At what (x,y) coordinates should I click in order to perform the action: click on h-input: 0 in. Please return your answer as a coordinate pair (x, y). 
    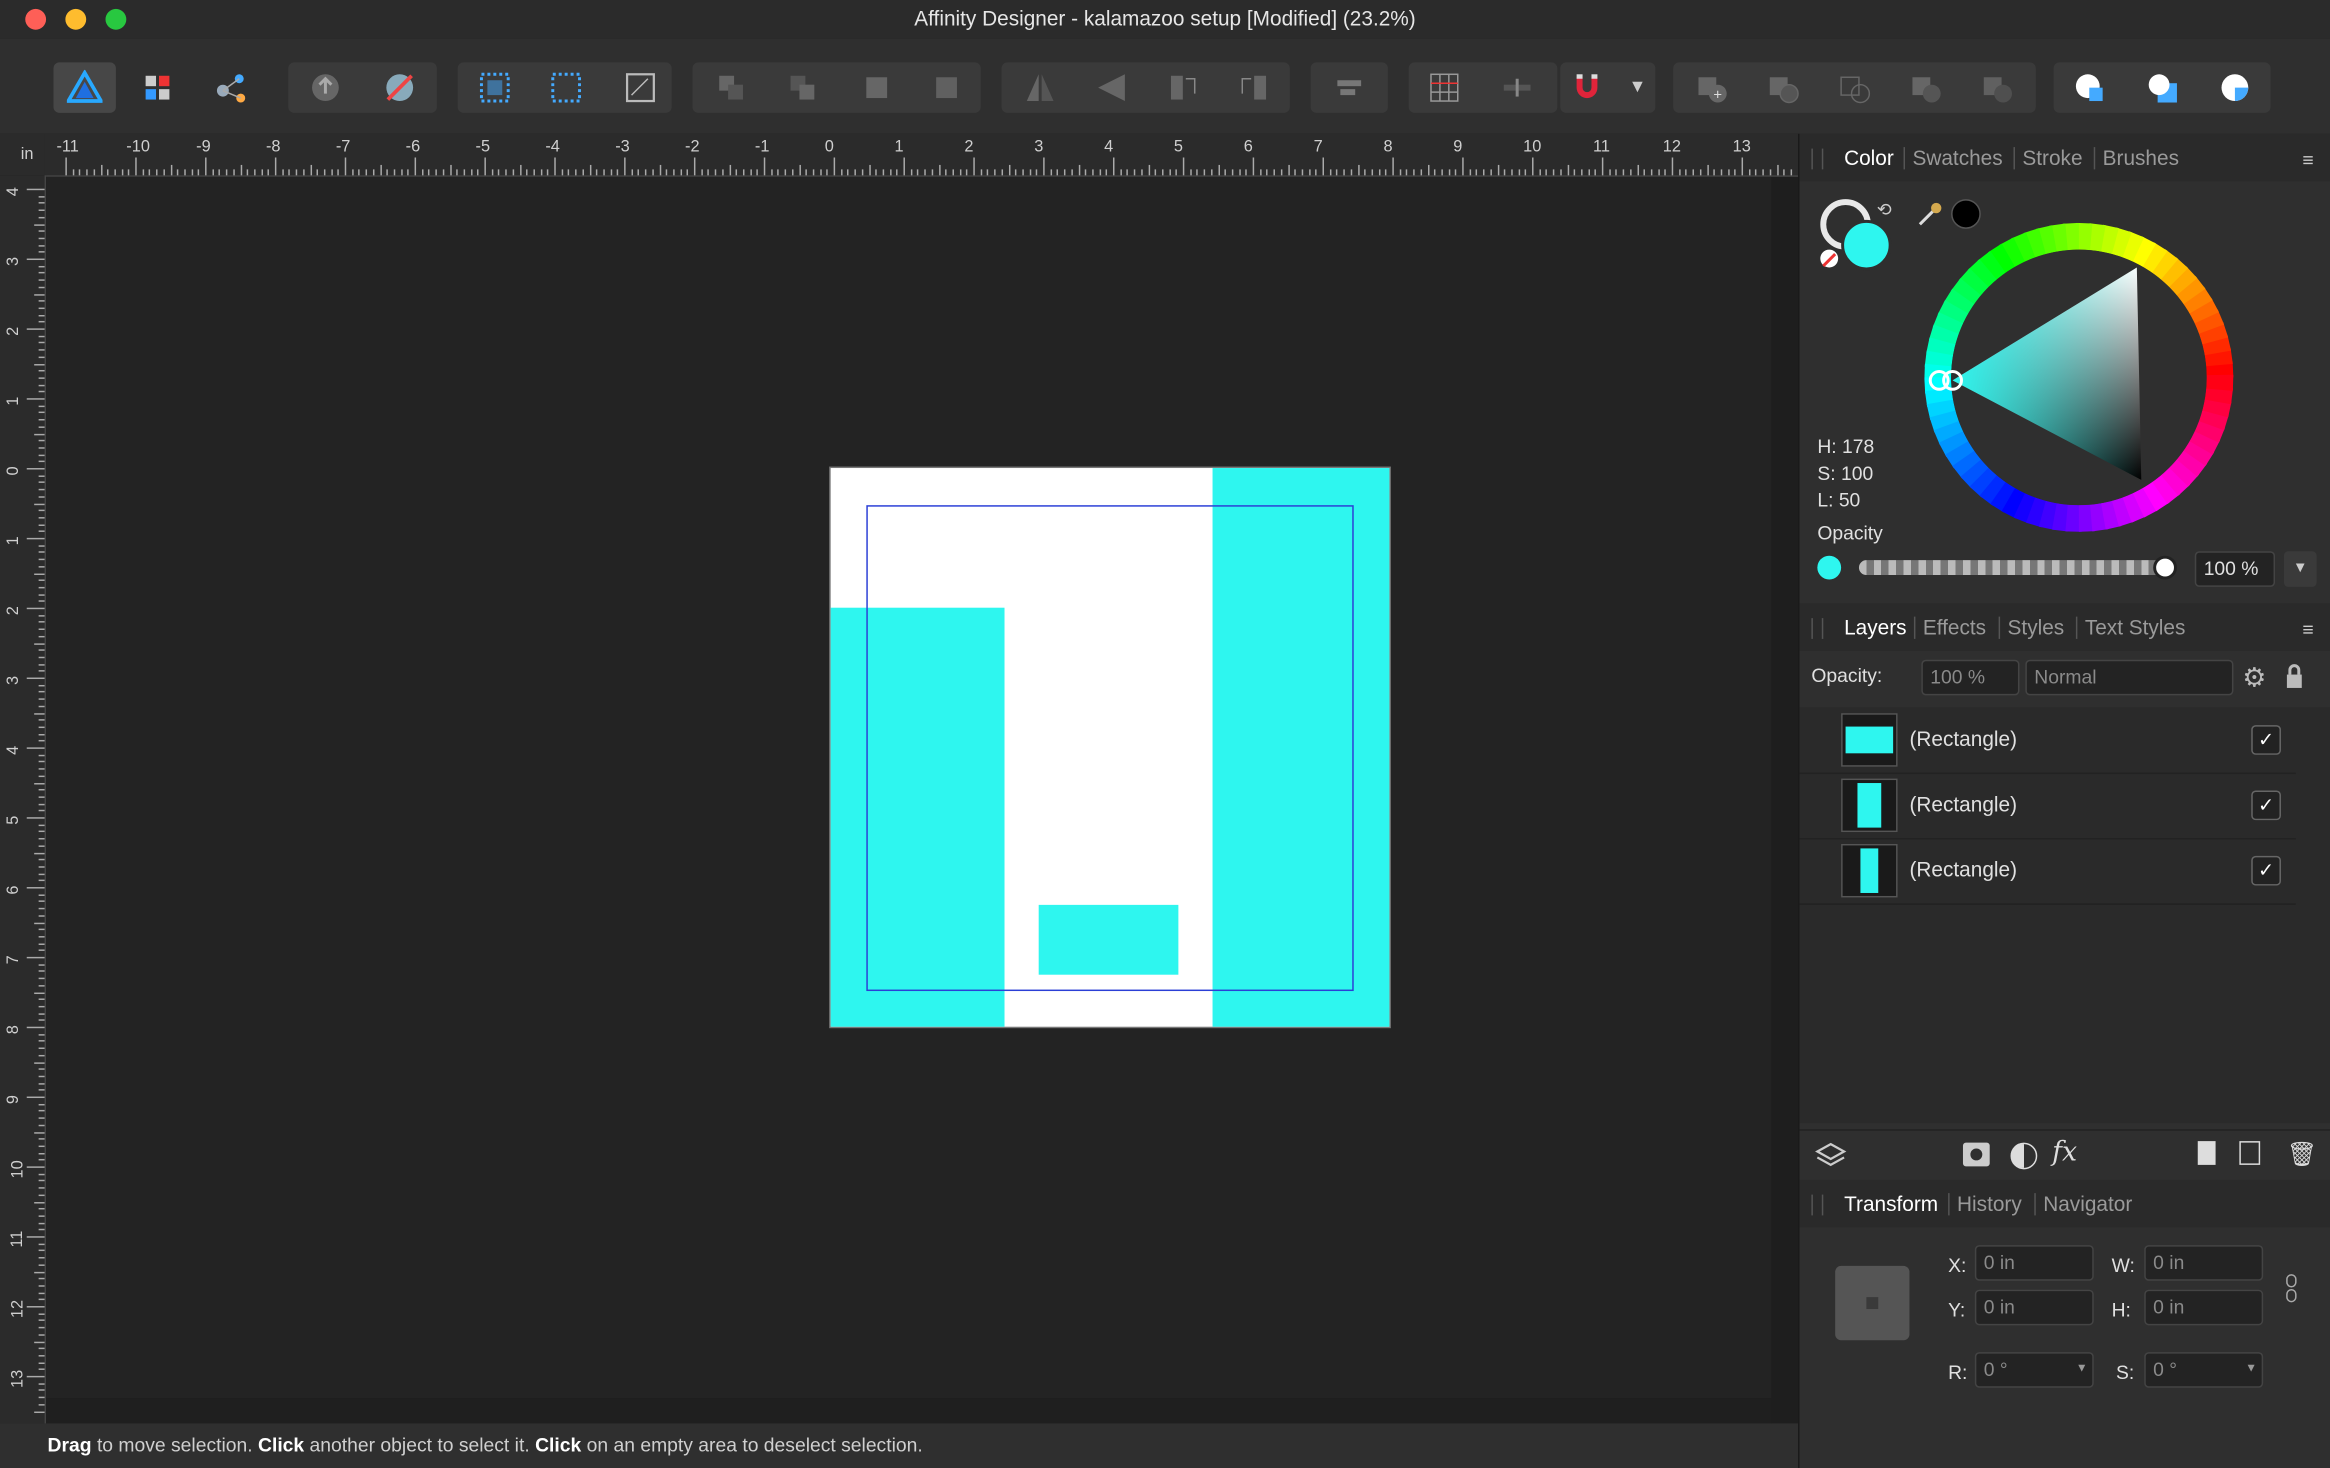
    Looking at the image, I should click on (2204, 1307).